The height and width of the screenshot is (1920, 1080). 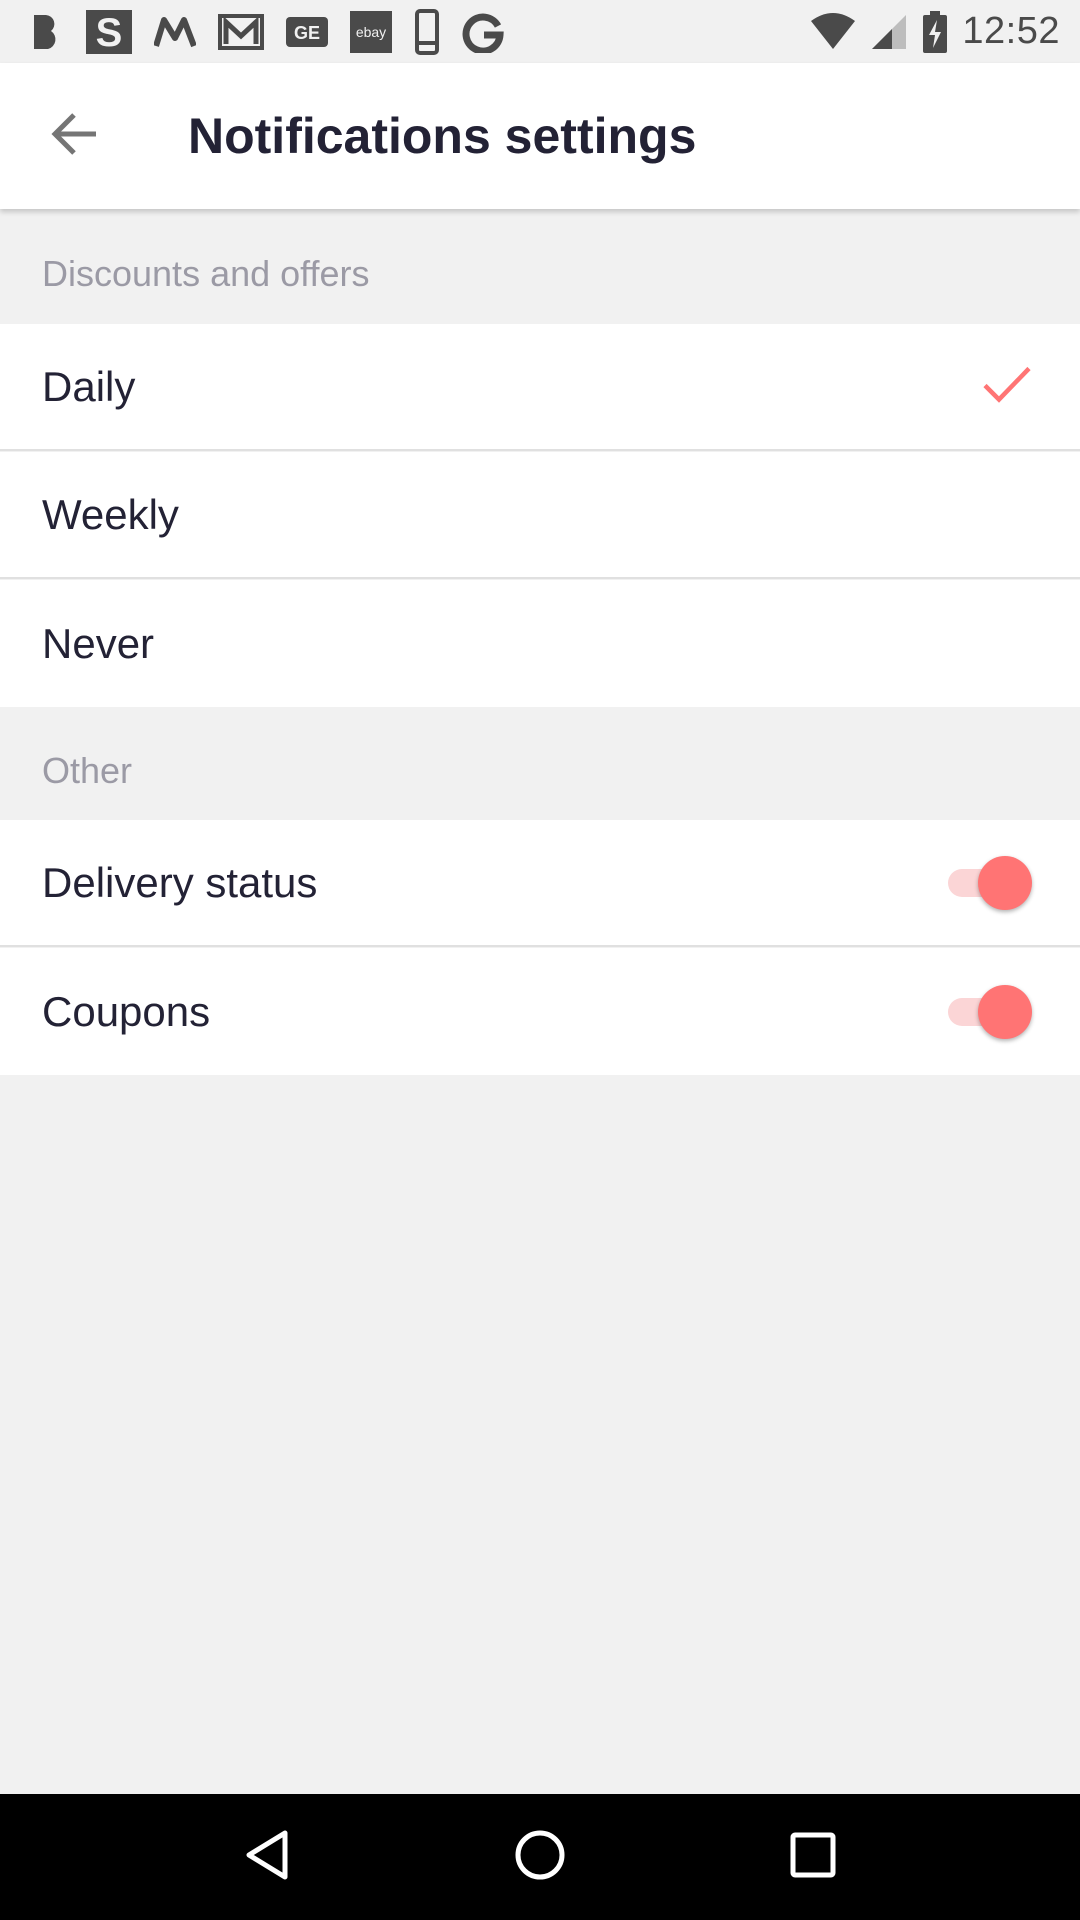 I want to click on notification-icons: S GE ebay, so click(x=267, y=31).